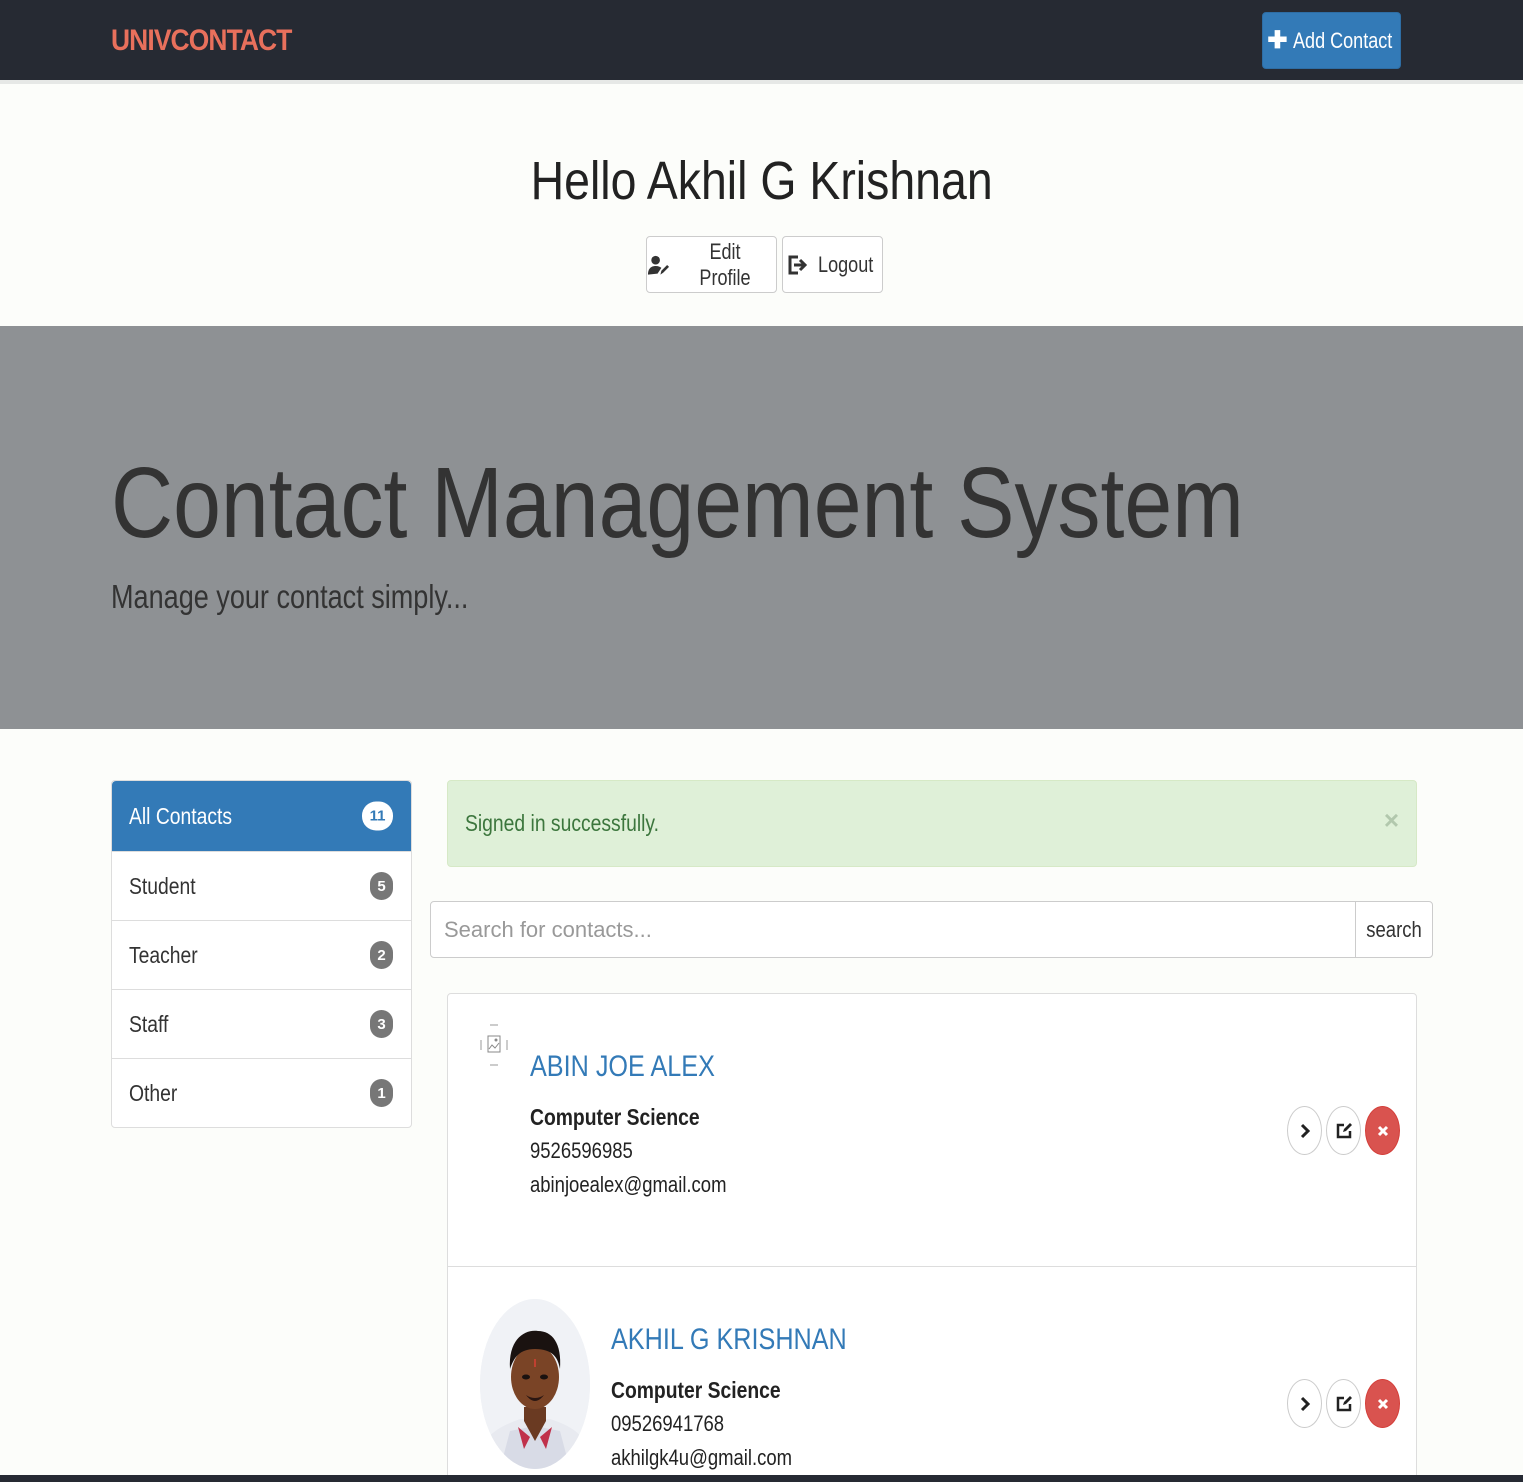 This screenshot has height=1482, width=1523. What do you see at coordinates (1394, 929) in the screenshot?
I see `search-button: search` at bounding box center [1394, 929].